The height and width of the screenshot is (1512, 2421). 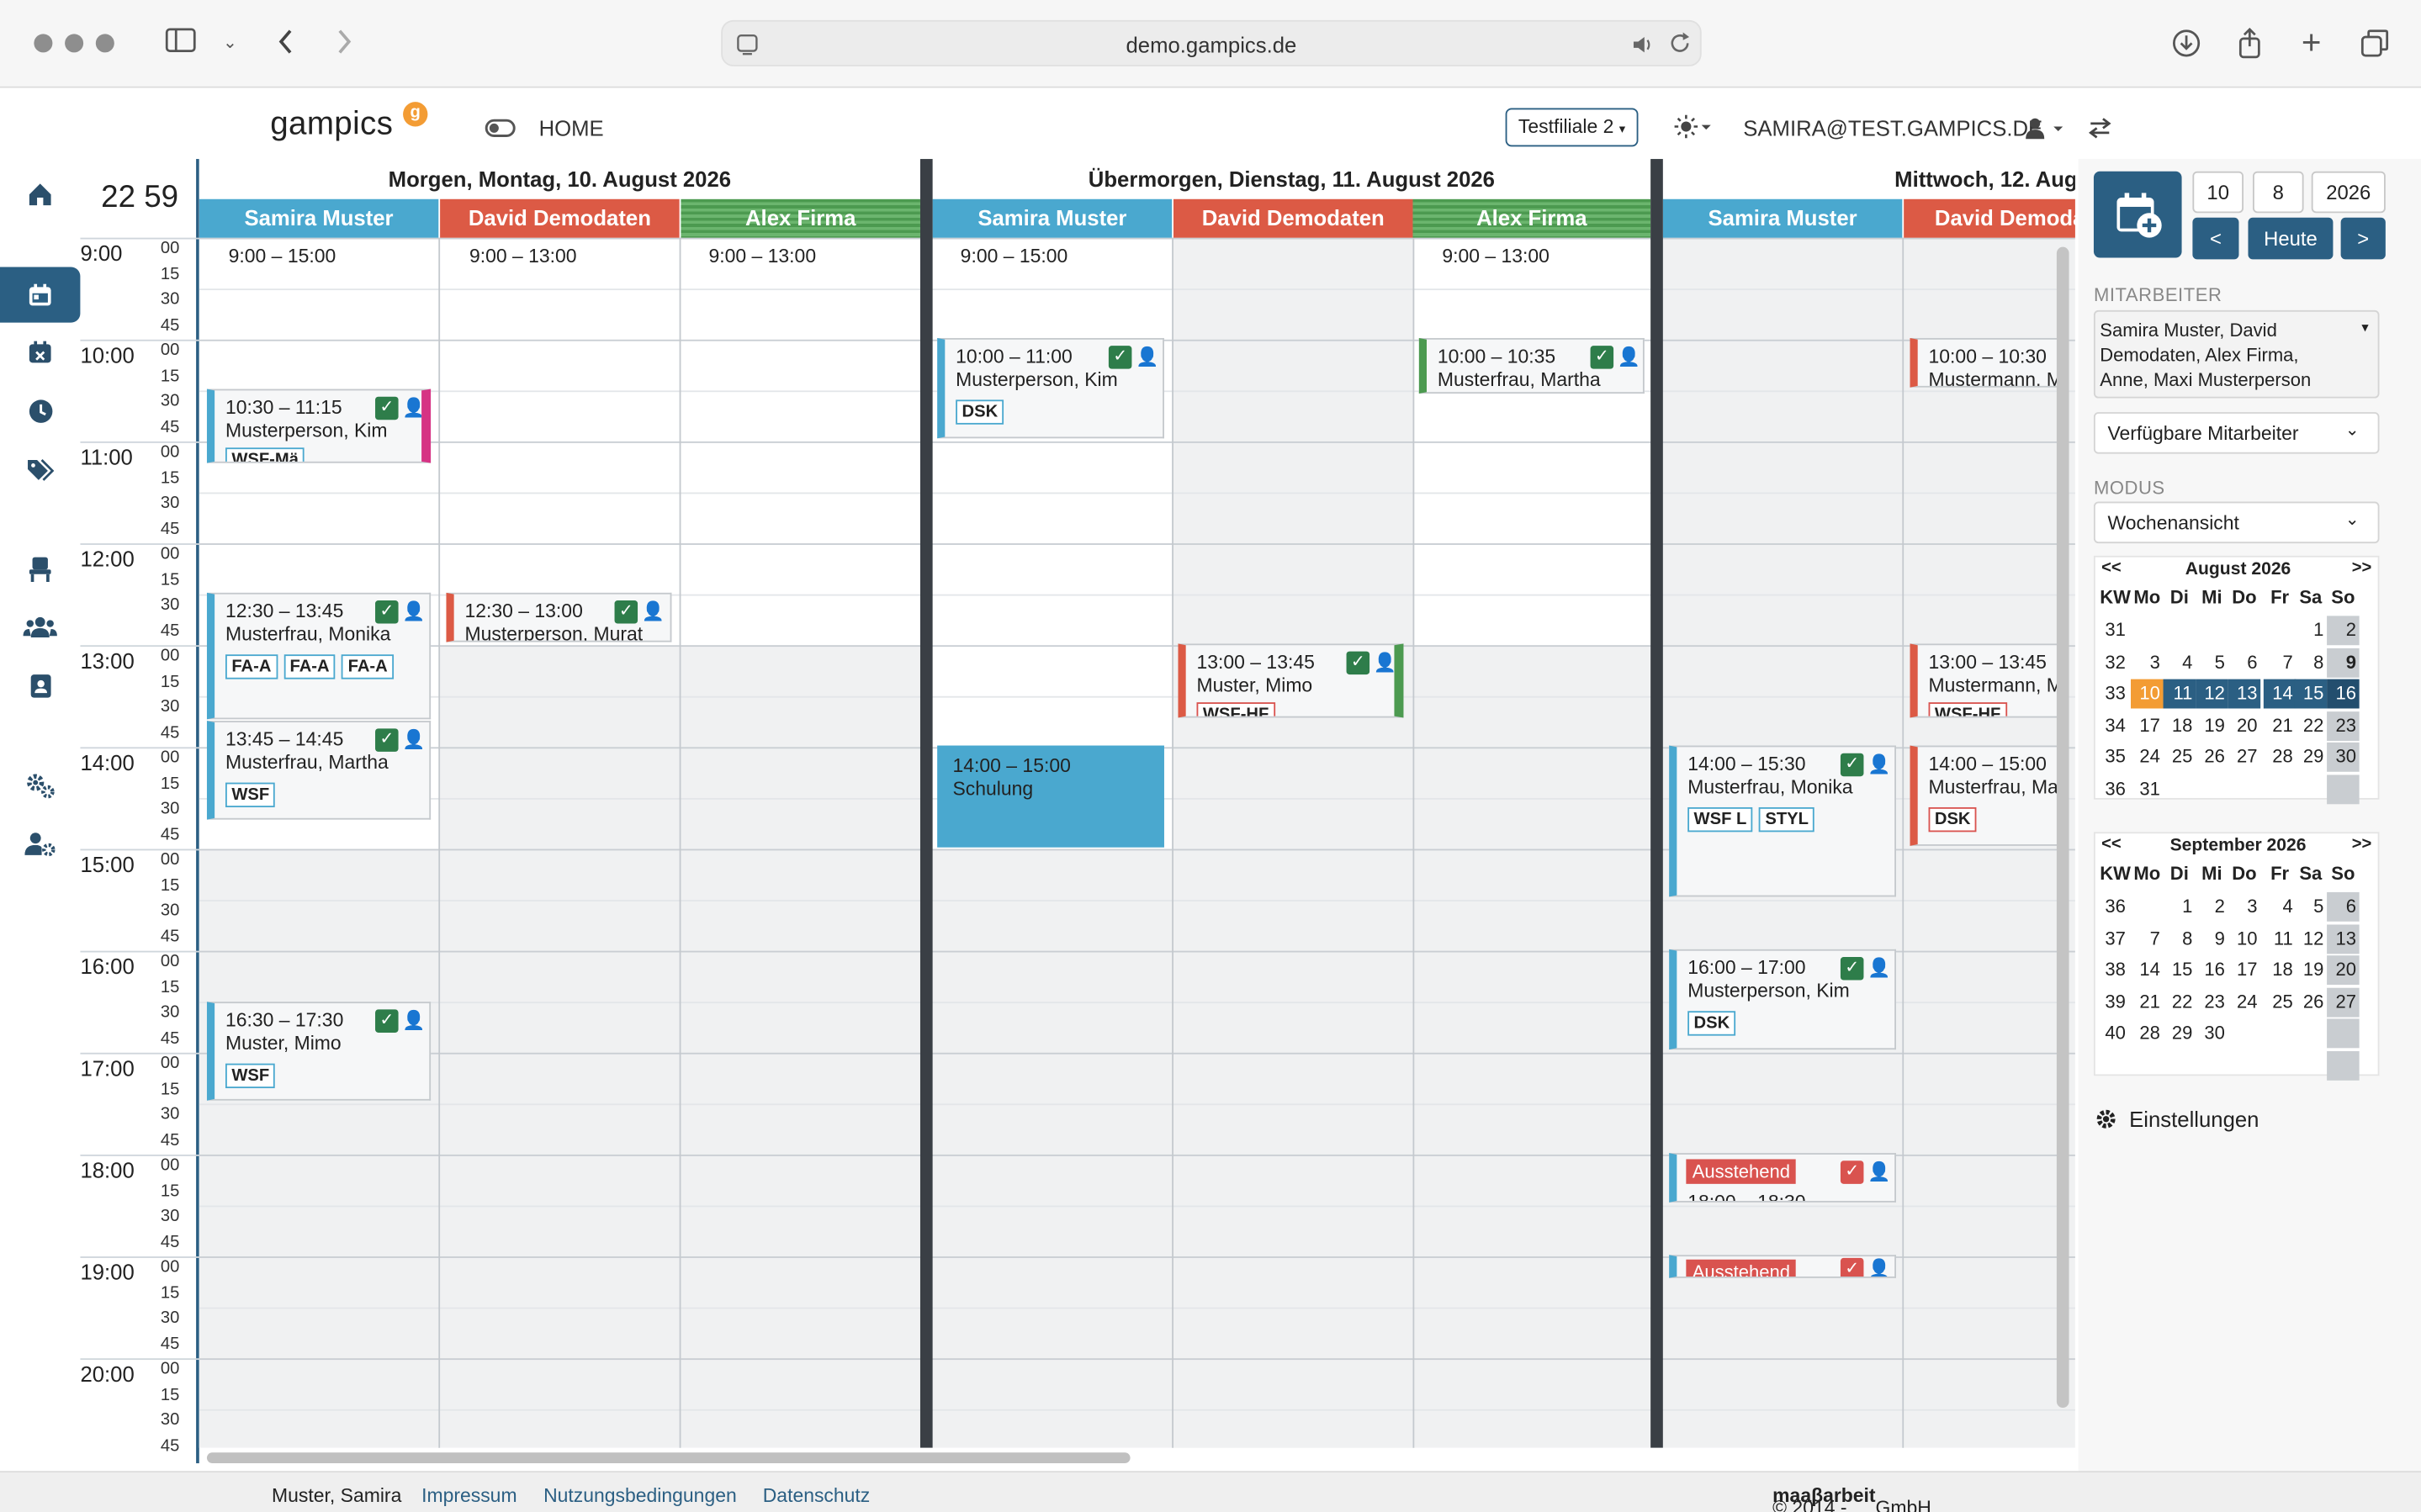 I want to click on column-header-alex: Alex Firma, so click(x=801, y=218).